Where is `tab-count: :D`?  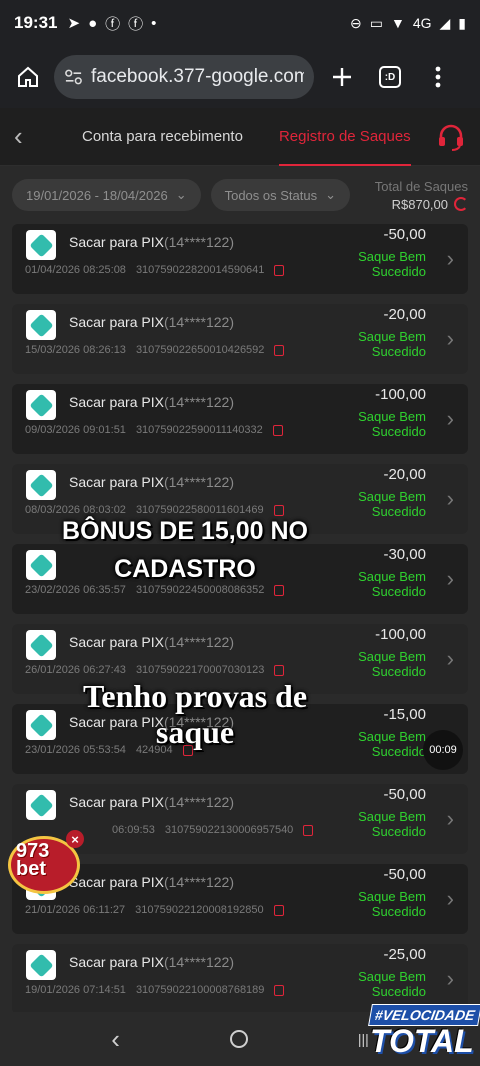 tab-count: :D is located at coordinates (390, 77).